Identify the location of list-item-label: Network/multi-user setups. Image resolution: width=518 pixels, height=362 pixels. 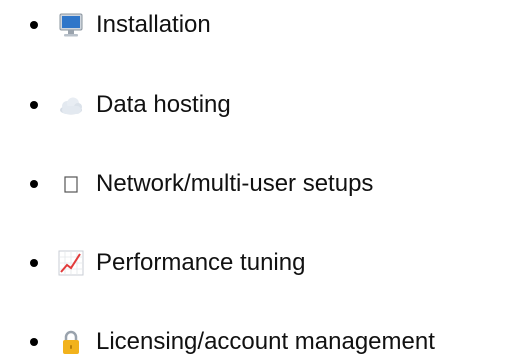
(235, 183).